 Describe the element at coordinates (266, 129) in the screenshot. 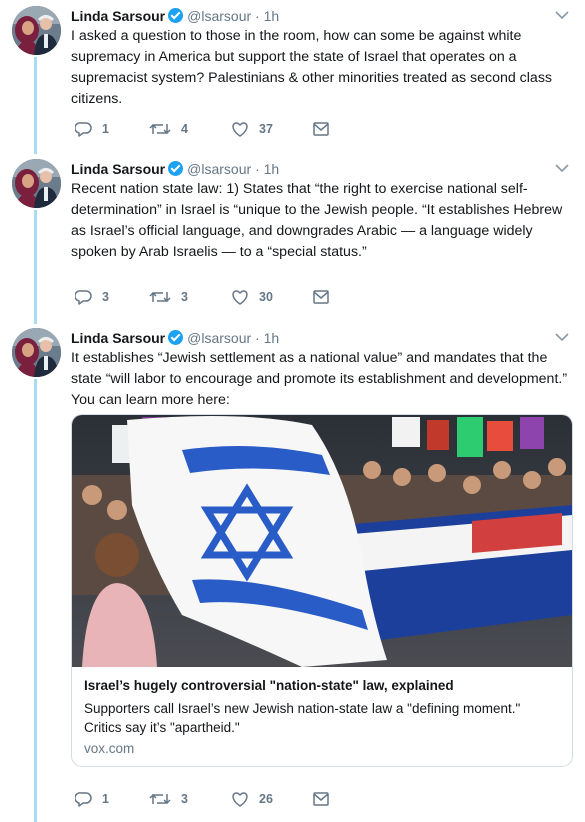

I see `like-count: 37` at that location.